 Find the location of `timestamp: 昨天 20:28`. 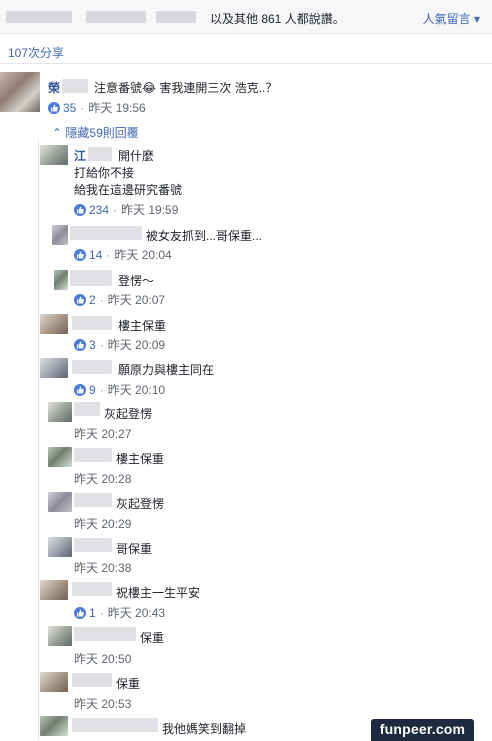

timestamp: 昨天 20:28 is located at coordinates (102, 478).